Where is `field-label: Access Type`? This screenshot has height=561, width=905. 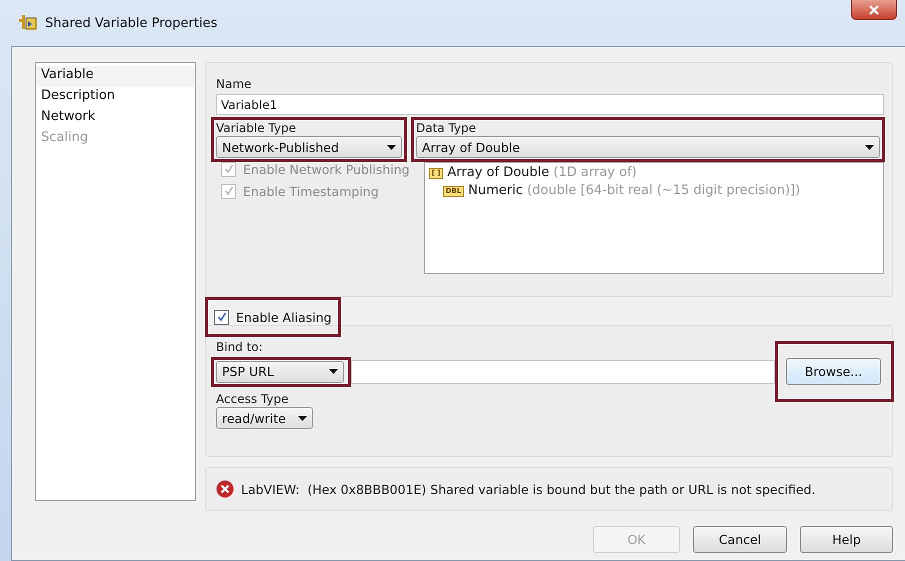
field-label: Access Type is located at coordinates (253, 399).